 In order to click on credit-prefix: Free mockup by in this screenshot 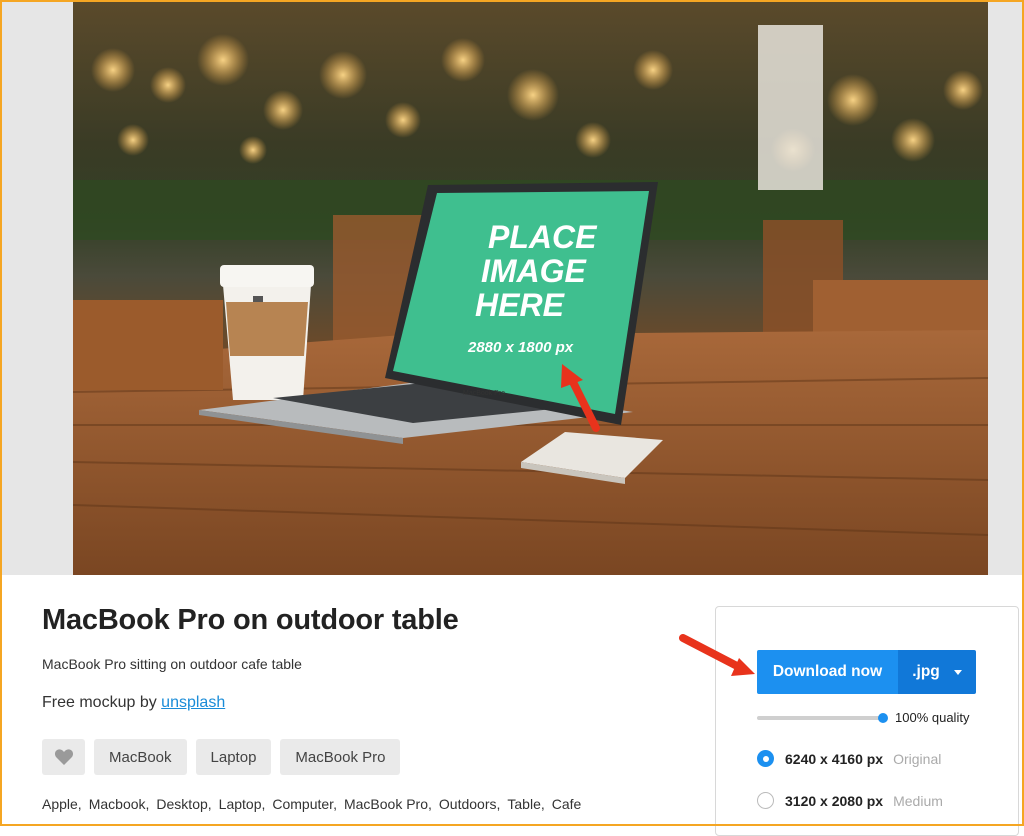, I will do `click(99, 702)`.